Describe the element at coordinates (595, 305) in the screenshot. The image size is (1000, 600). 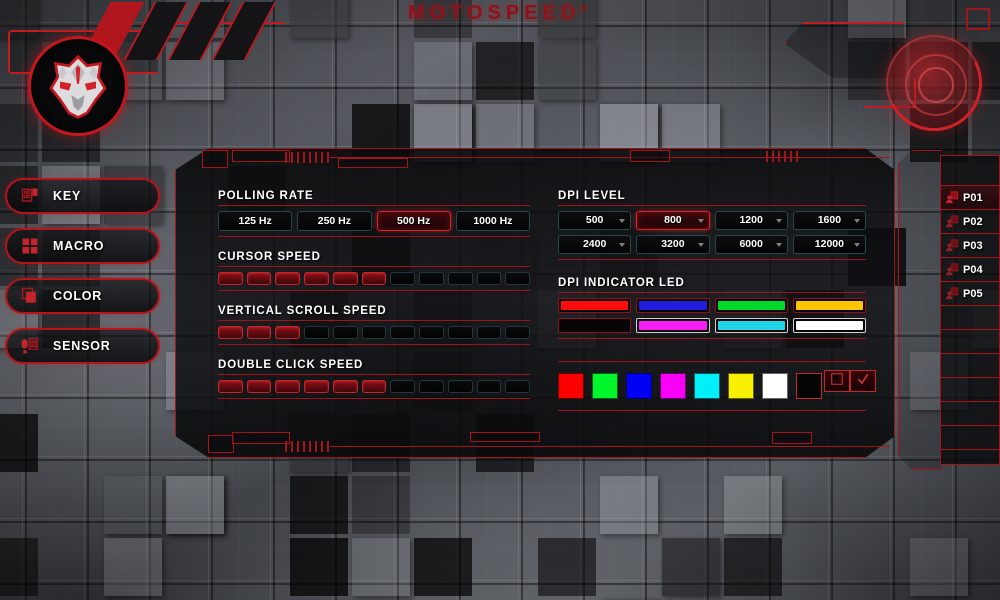
I see `dpi-indicator-led-red` at that location.